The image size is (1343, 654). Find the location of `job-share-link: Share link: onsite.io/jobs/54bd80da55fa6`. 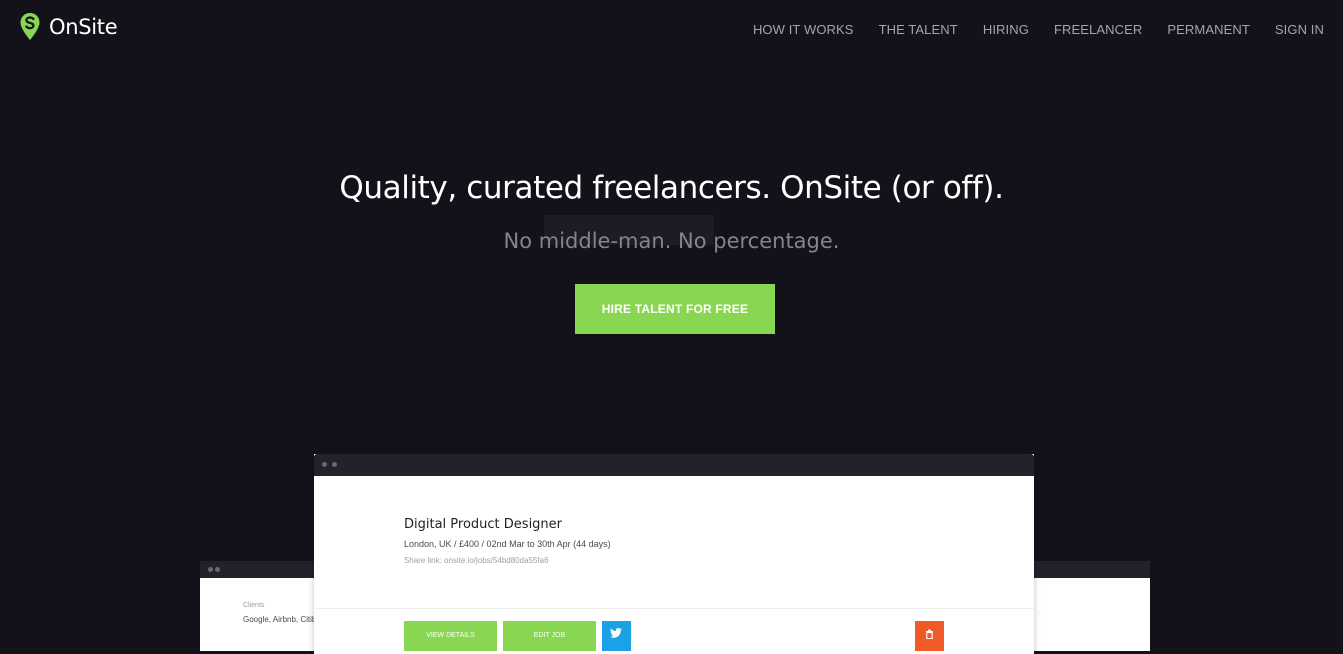

job-share-link: Share link: onsite.io/jobs/54bd80da55fa6 is located at coordinates (476, 560).